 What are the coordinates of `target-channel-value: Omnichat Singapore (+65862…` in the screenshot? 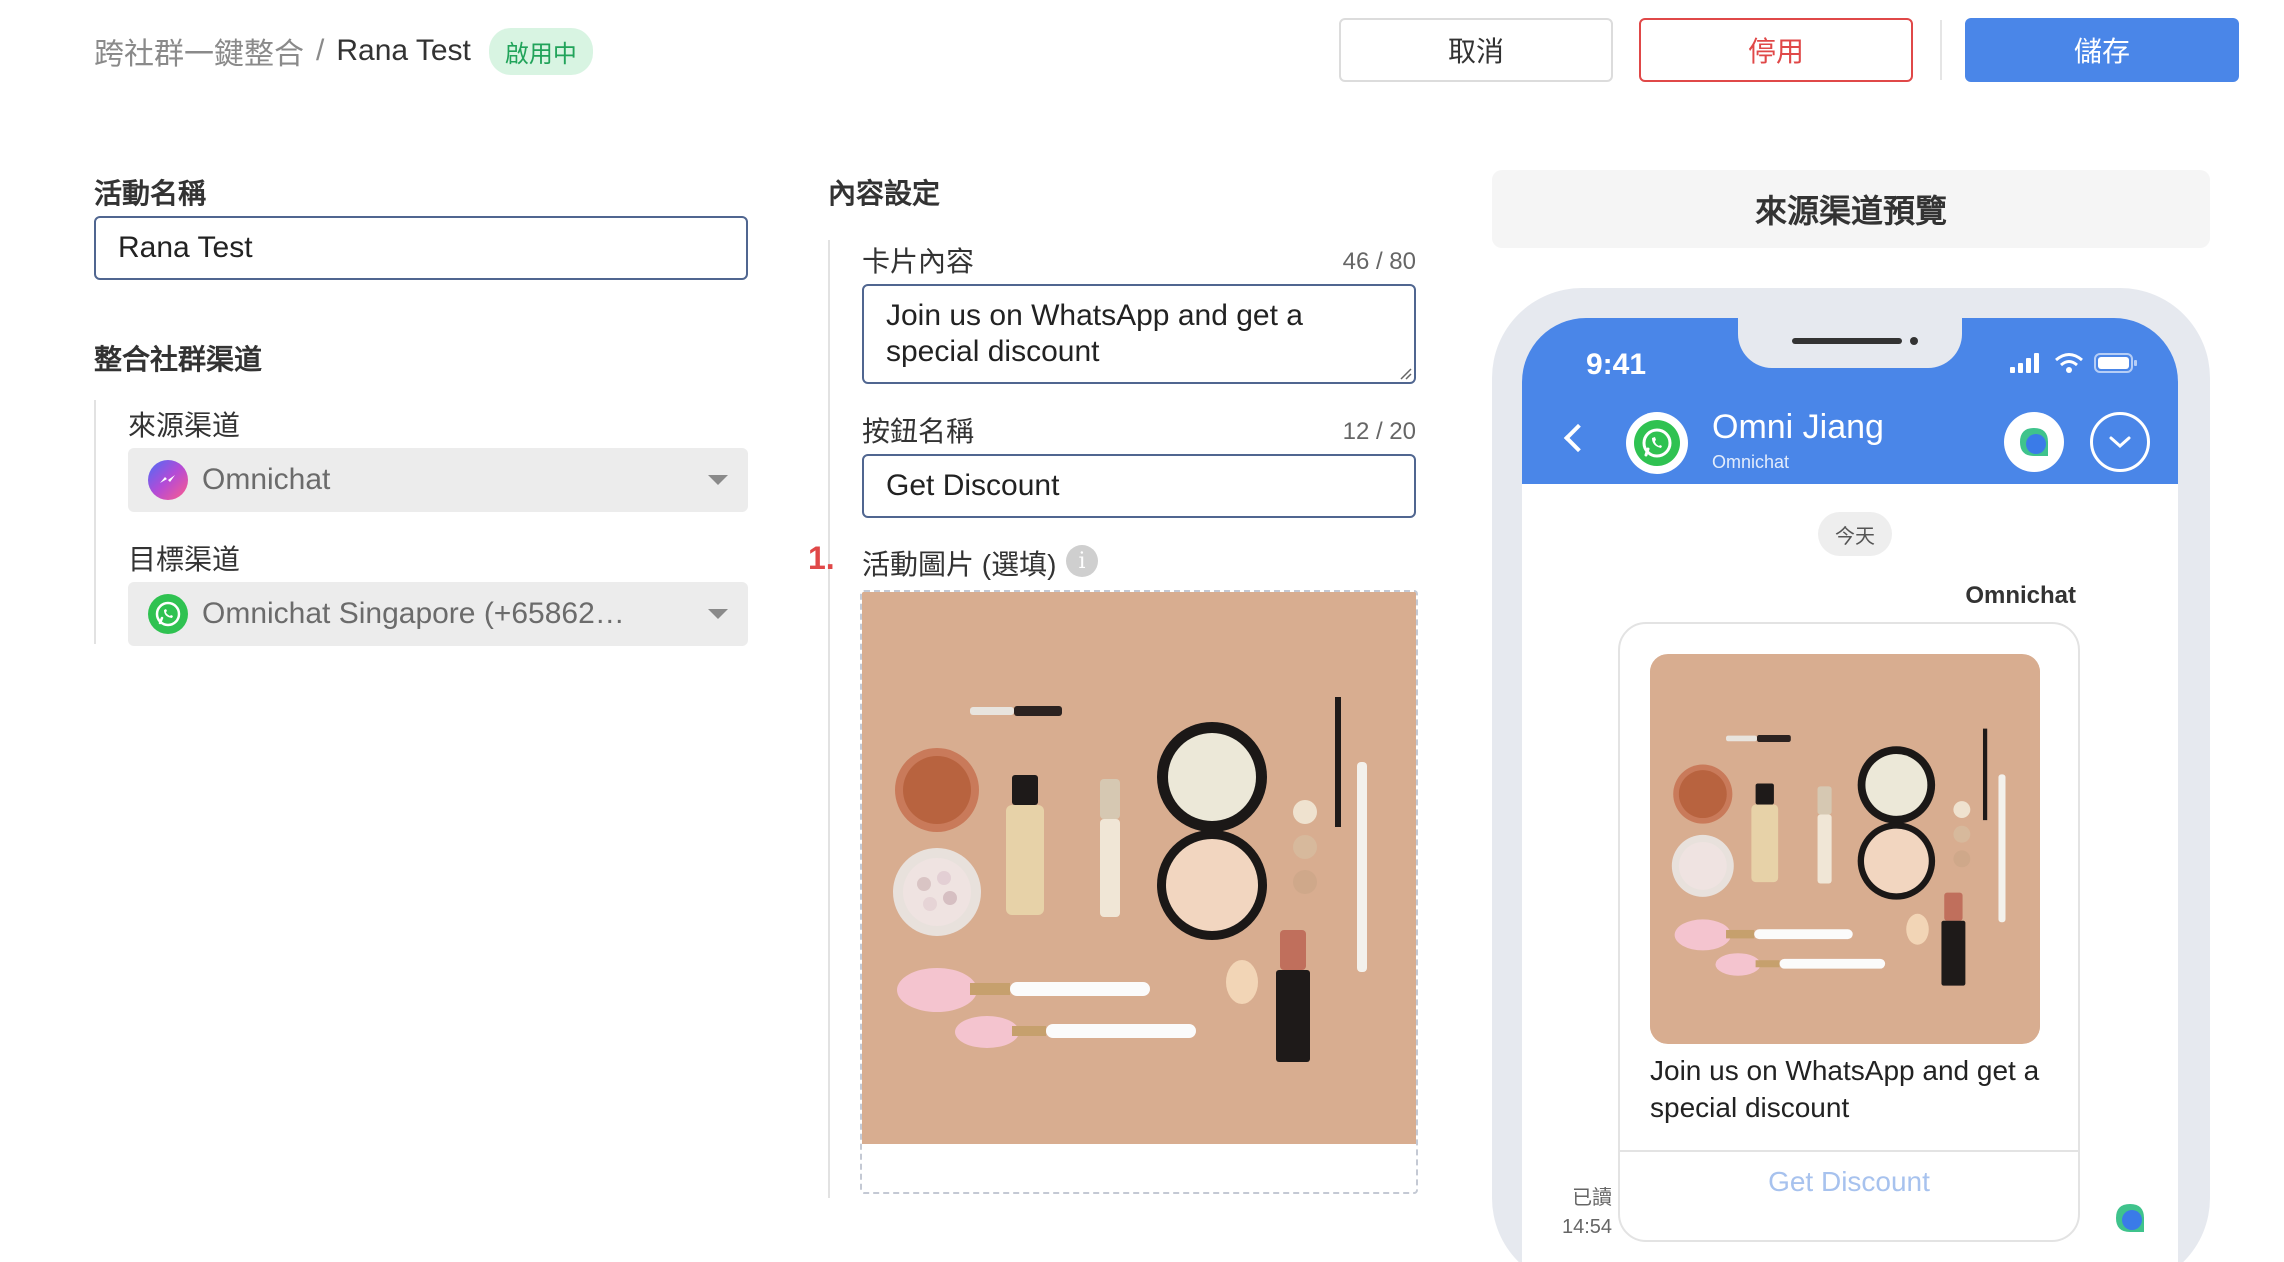 It's located at (413, 613).